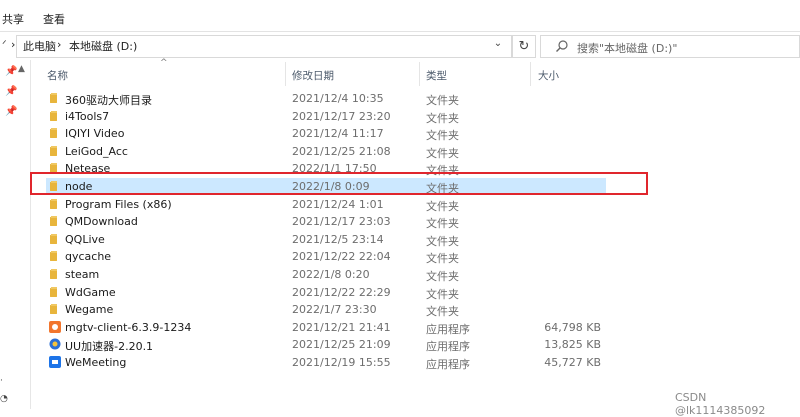  Describe the element at coordinates (341, 345) in the screenshot. I see `file-date: 2021/12/25 21:09` at that location.